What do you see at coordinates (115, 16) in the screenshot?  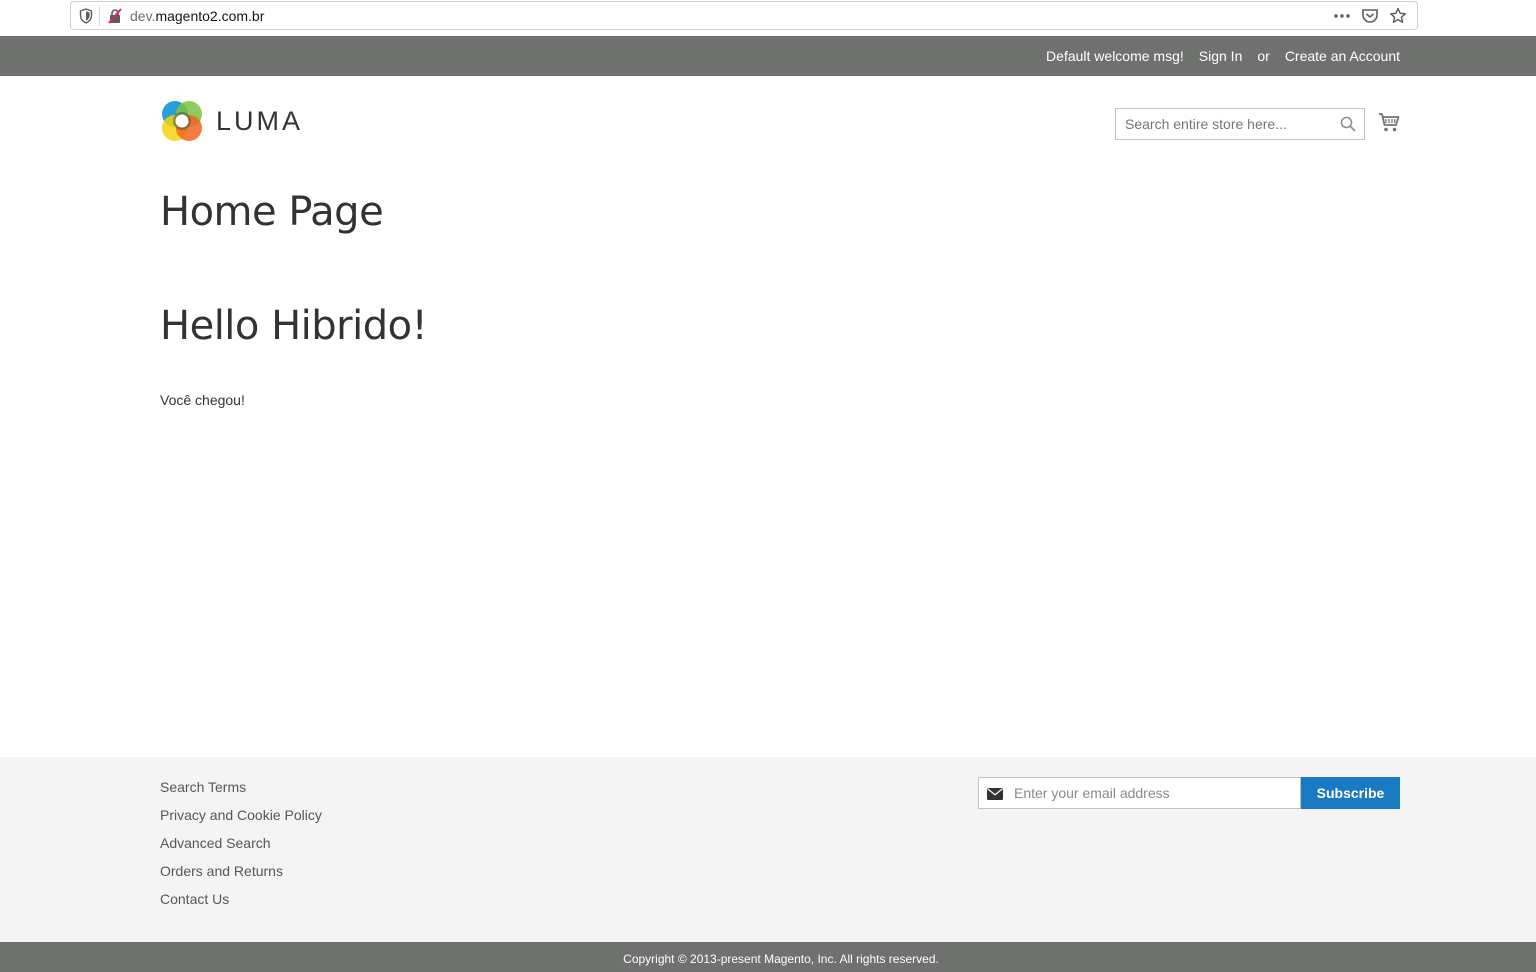 I see `insecure-lock-icon` at bounding box center [115, 16].